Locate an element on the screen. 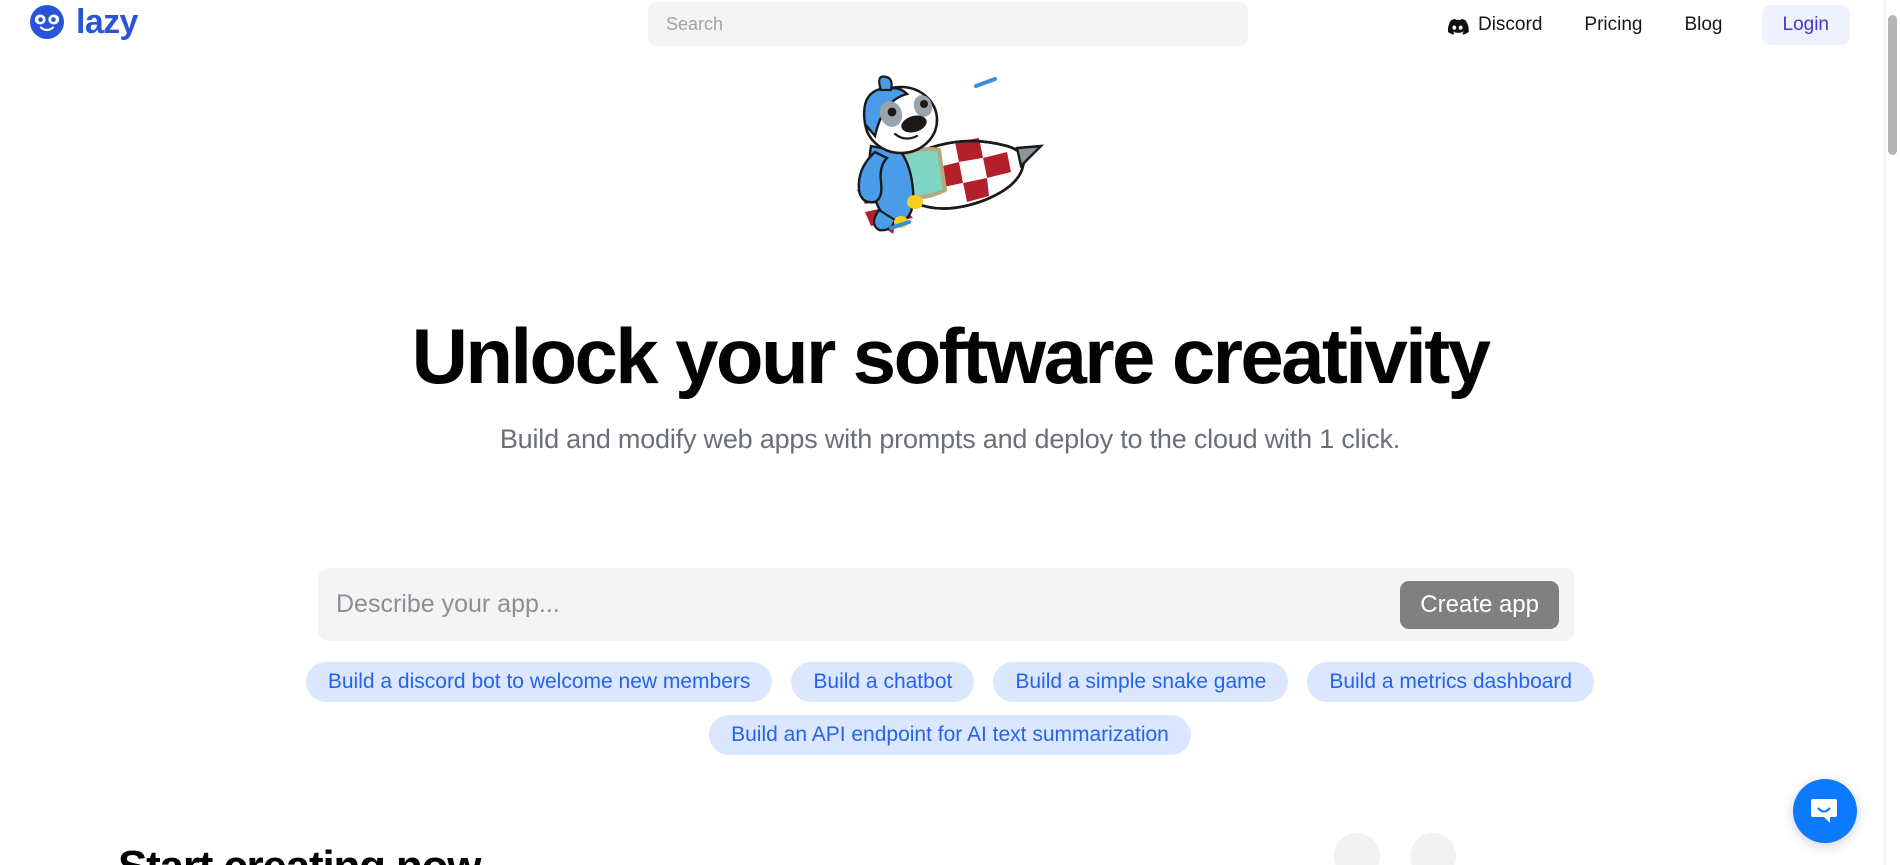  app-description-input is located at coordinates (868, 604).